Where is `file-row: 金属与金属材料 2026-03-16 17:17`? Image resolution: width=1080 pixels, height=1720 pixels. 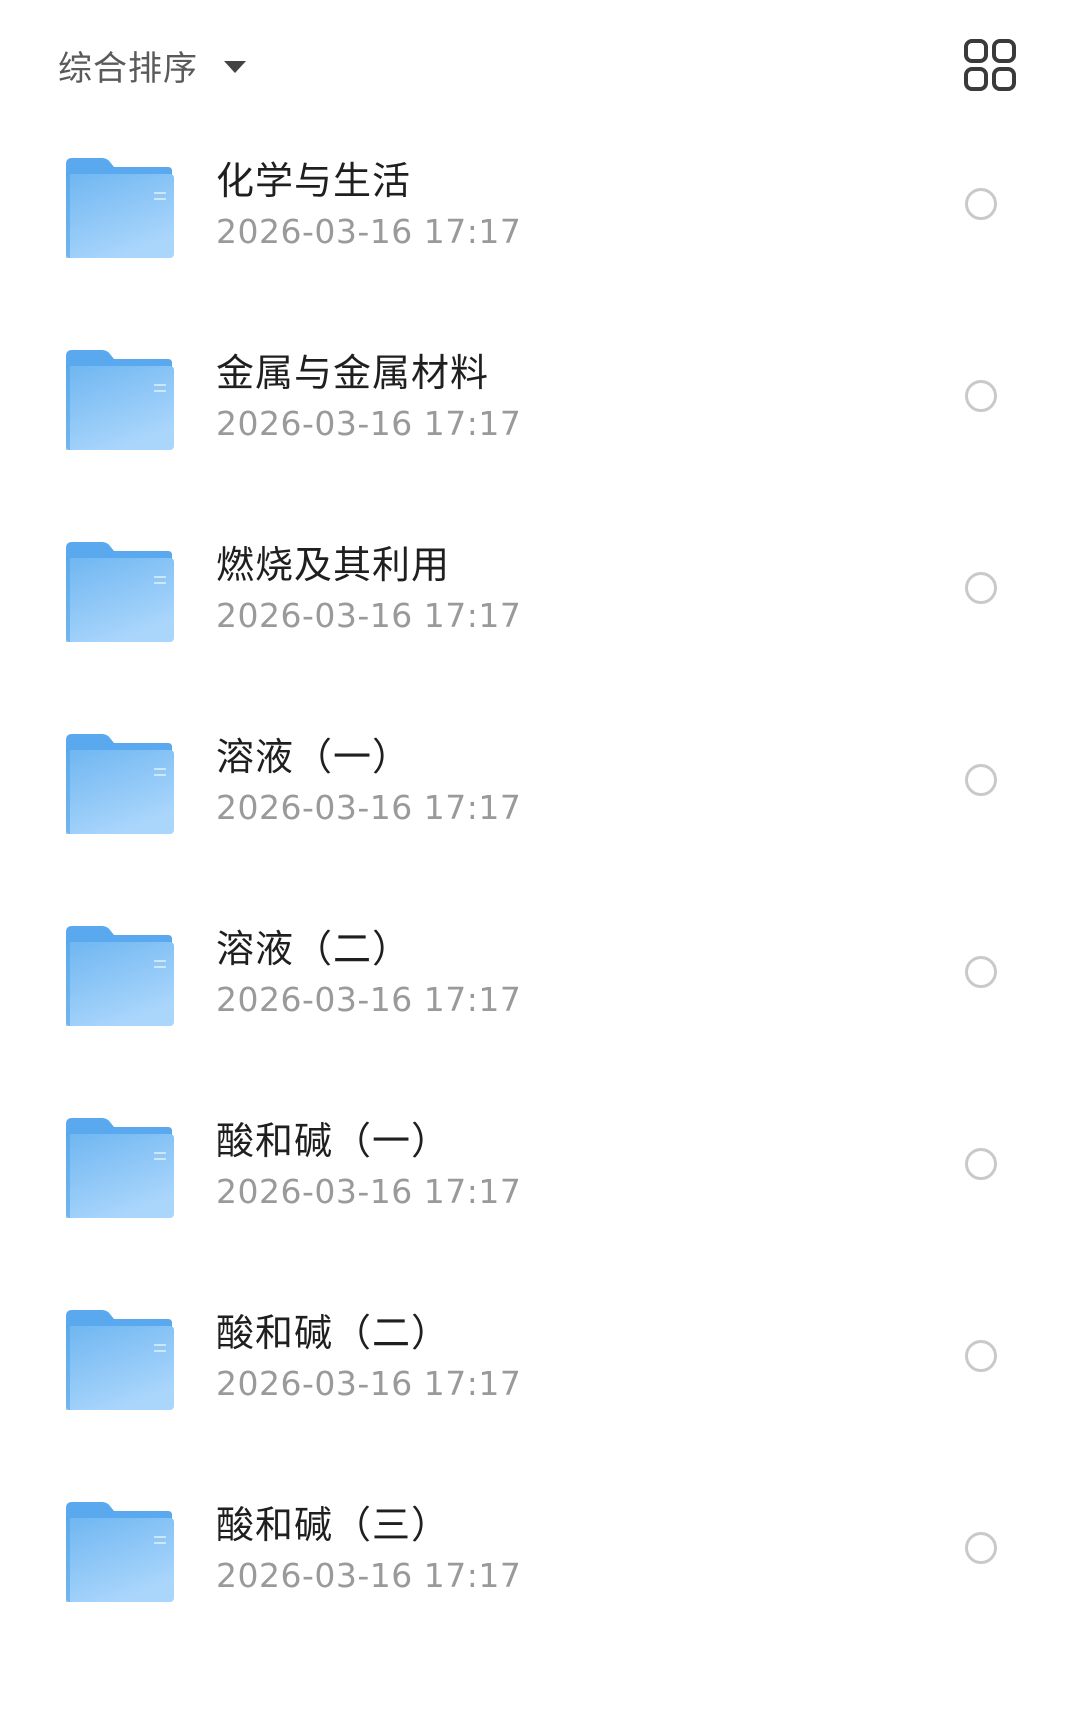 file-row: 金属与金属材料 2026-03-16 17:17 is located at coordinates (540, 418).